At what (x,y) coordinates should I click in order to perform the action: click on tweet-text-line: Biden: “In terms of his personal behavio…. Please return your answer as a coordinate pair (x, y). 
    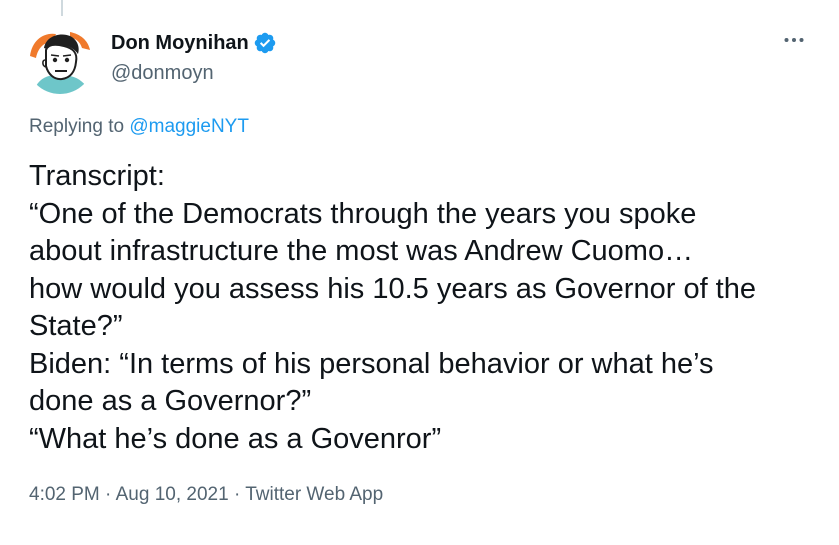
    Looking at the image, I should click on (371, 363).